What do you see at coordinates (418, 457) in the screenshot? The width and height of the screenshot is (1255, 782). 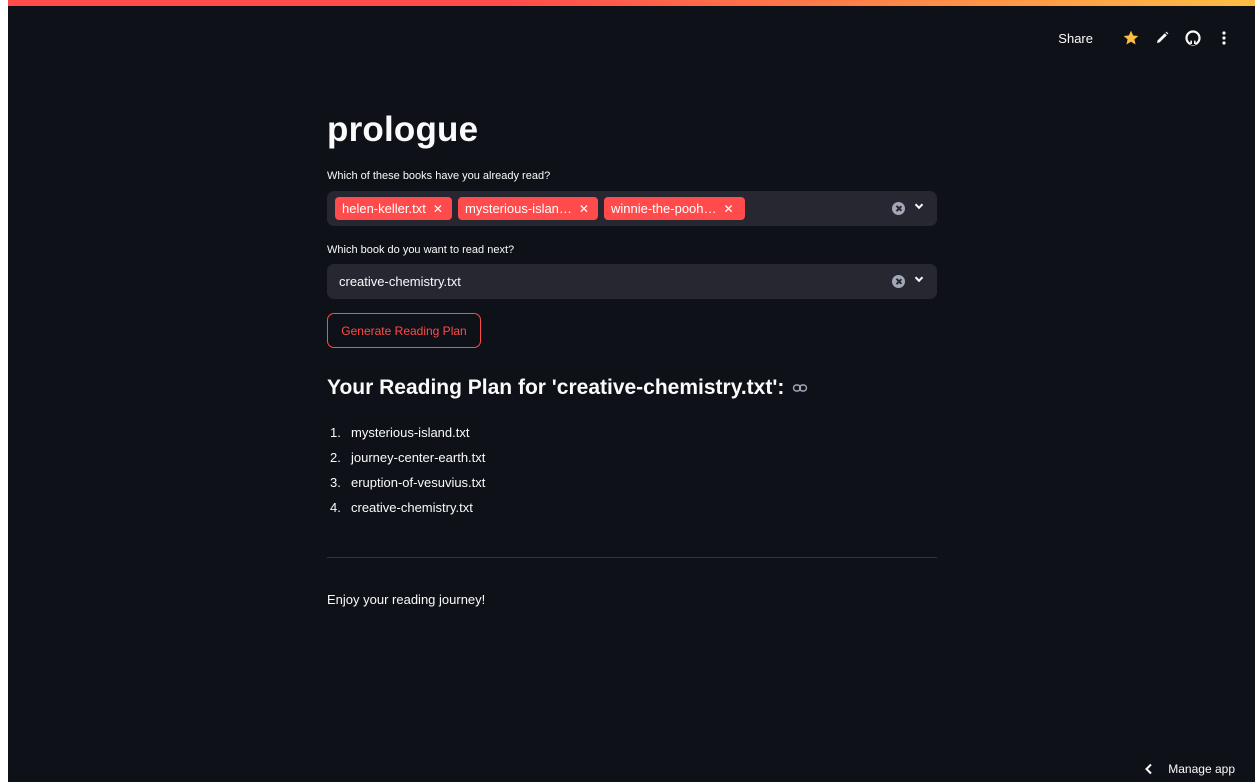 I see `list-item-label: journey-center-earth.txt` at bounding box center [418, 457].